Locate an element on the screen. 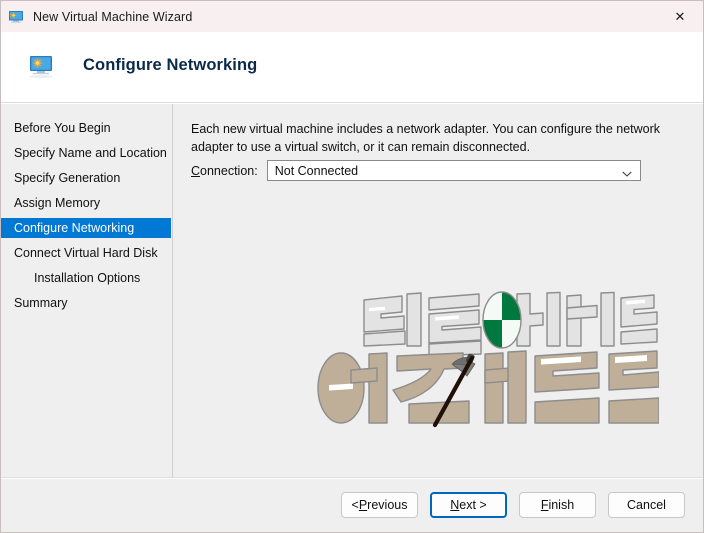 This screenshot has width=704, height=533. sidebar-item-before-you-begin: Before You Begin is located at coordinates (86, 128).